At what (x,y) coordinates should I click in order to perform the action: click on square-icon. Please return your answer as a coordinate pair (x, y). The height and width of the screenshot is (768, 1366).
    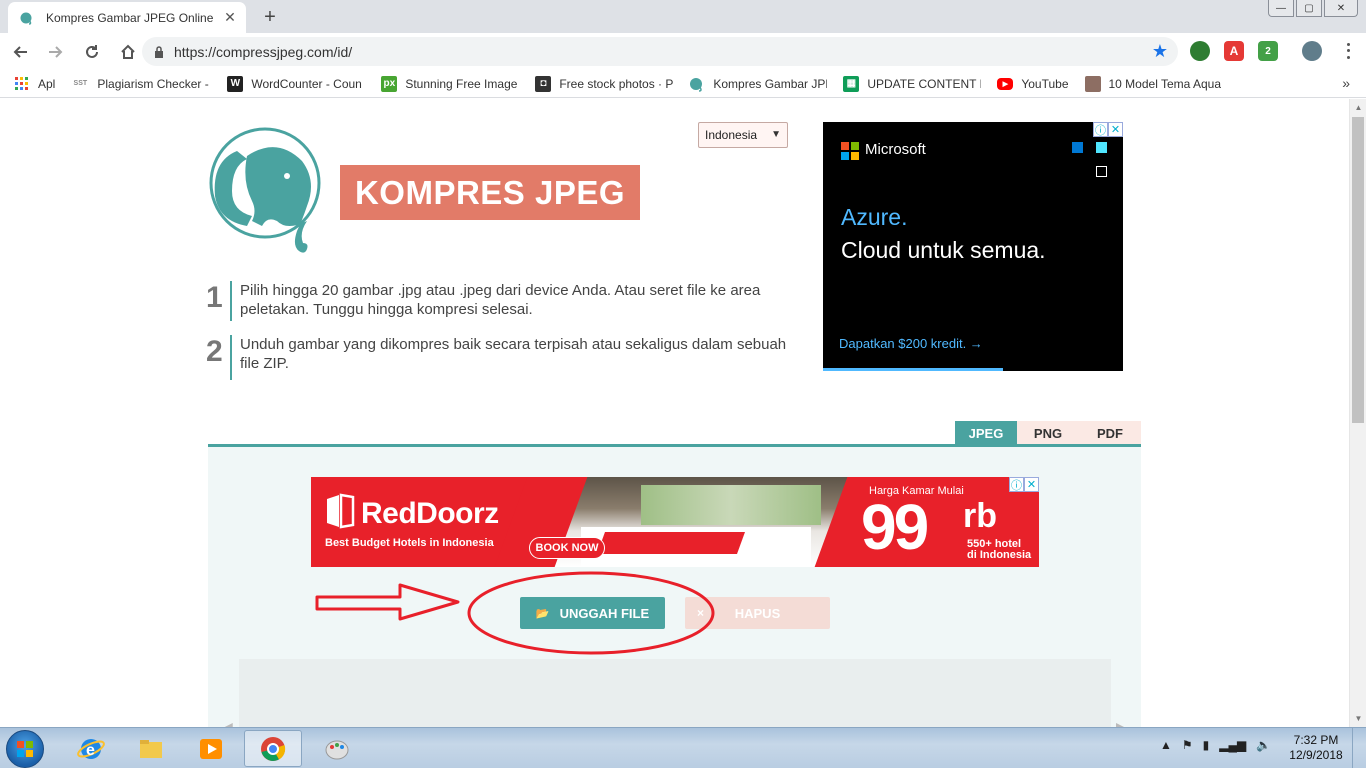
    Looking at the image, I should click on (1101, 147).